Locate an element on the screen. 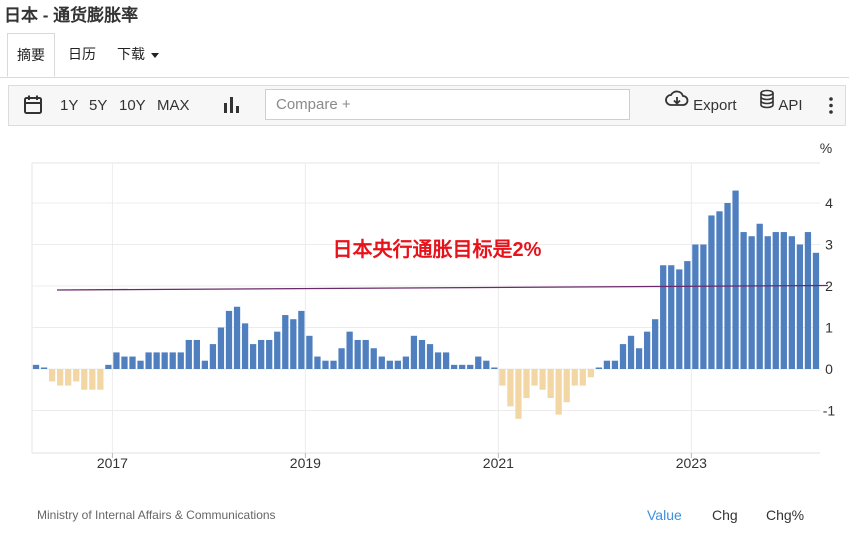  tab-summary: 摘要 is located at coordinates (31, 55).